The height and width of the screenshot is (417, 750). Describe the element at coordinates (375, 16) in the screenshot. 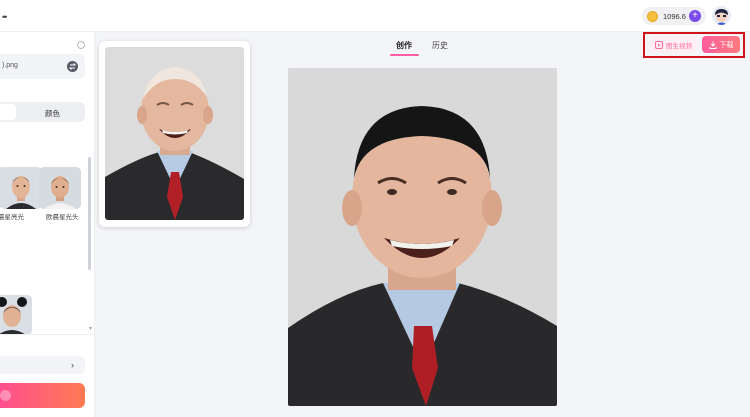

I see `top-bar: •• 1096.6 +` at that location.